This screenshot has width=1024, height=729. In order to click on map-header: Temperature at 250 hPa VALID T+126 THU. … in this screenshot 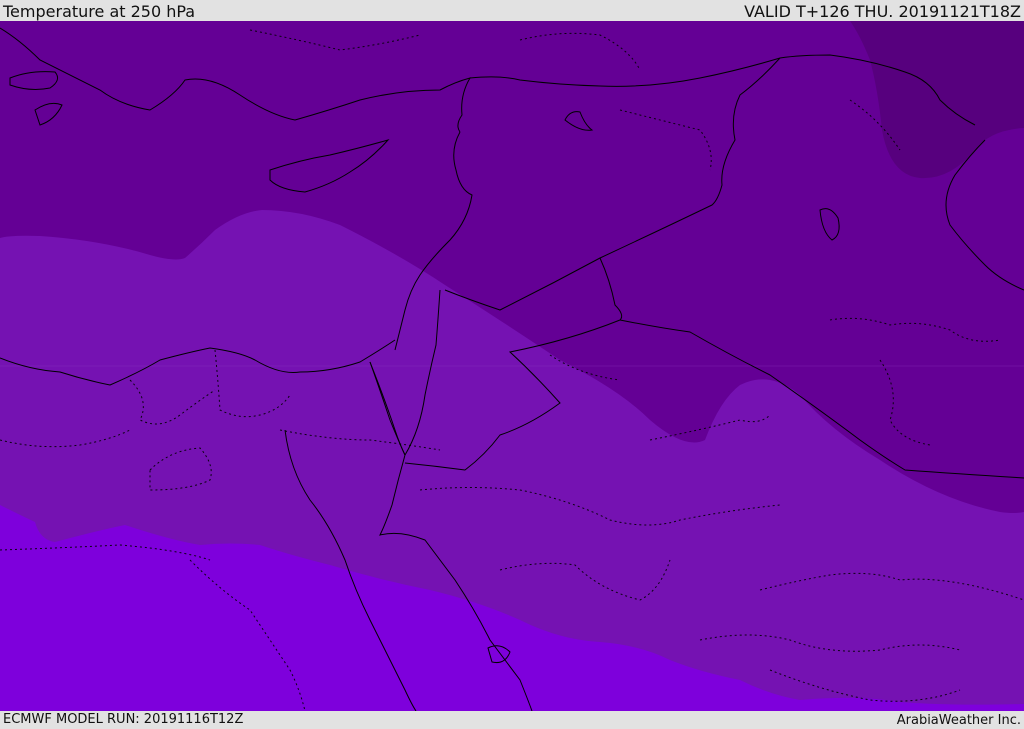, I will do `click(512, 10)`.